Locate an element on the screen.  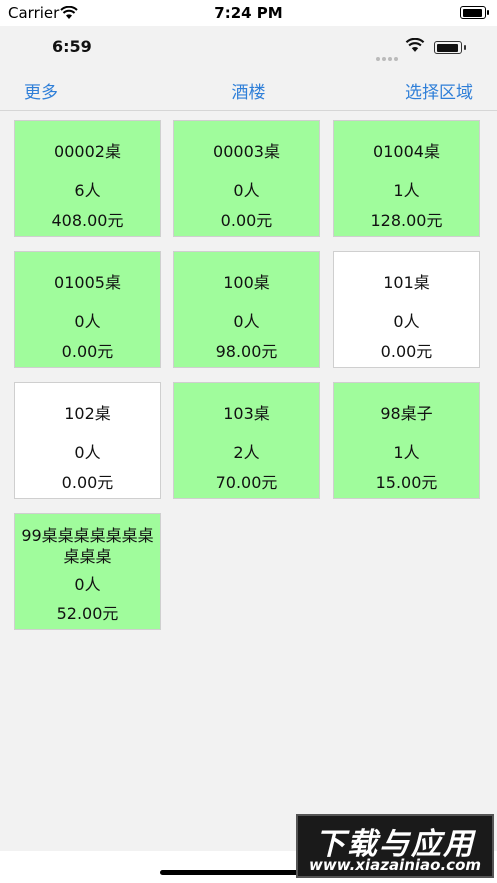
select-area-button: 选择区域 is located at coordinates (439, 90).